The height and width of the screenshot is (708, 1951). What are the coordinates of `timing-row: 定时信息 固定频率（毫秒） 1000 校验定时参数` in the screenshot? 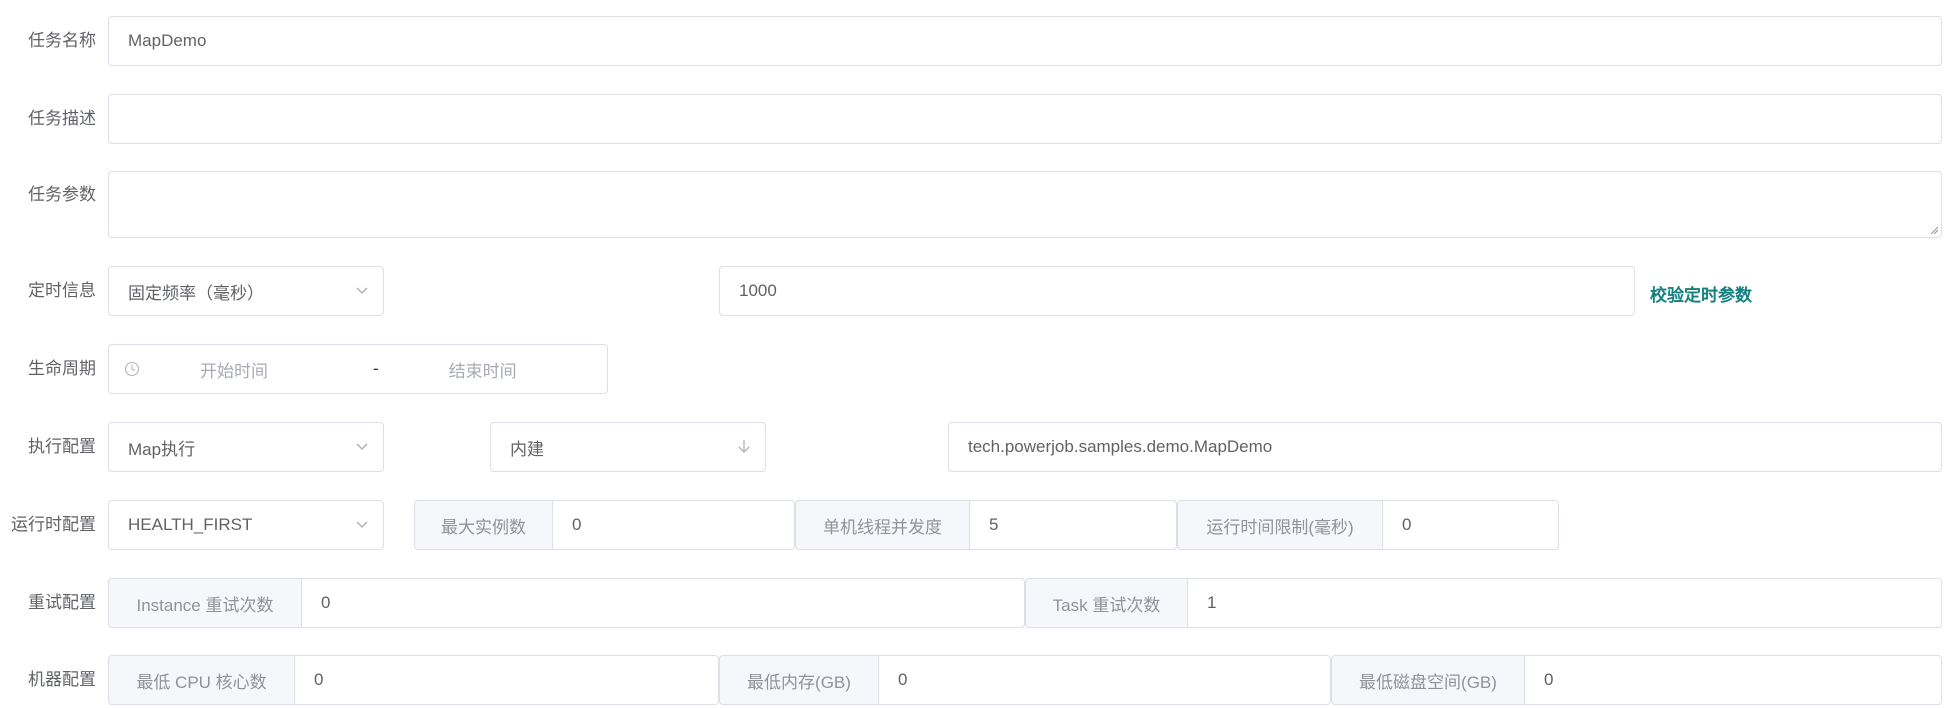 It's located at (975, 291).